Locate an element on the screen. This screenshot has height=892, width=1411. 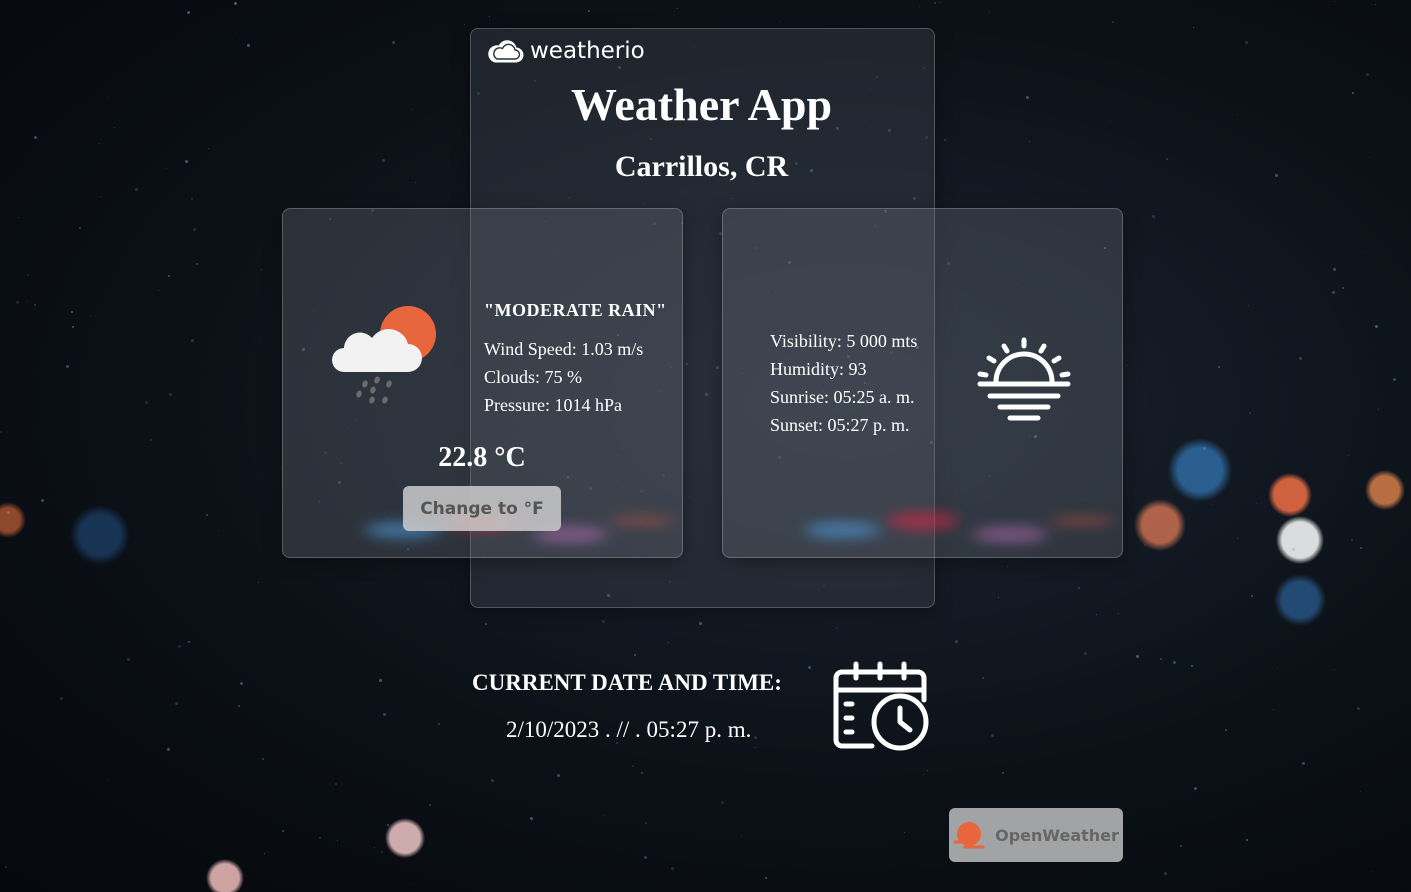
clouds: Clouds: 75 % is located at coordinates (533, 377).